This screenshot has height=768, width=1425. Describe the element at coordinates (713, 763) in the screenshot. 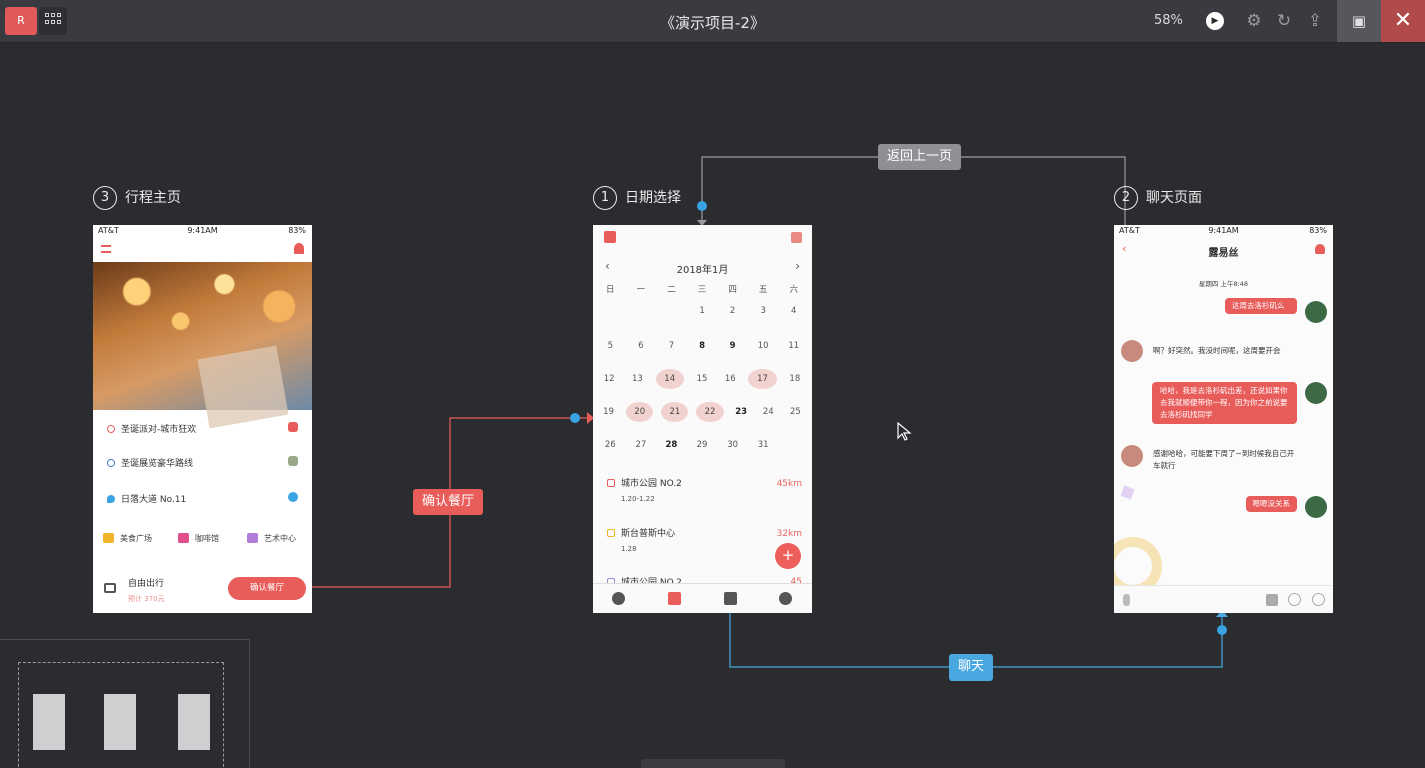

I see `scroll-handle` at that location.